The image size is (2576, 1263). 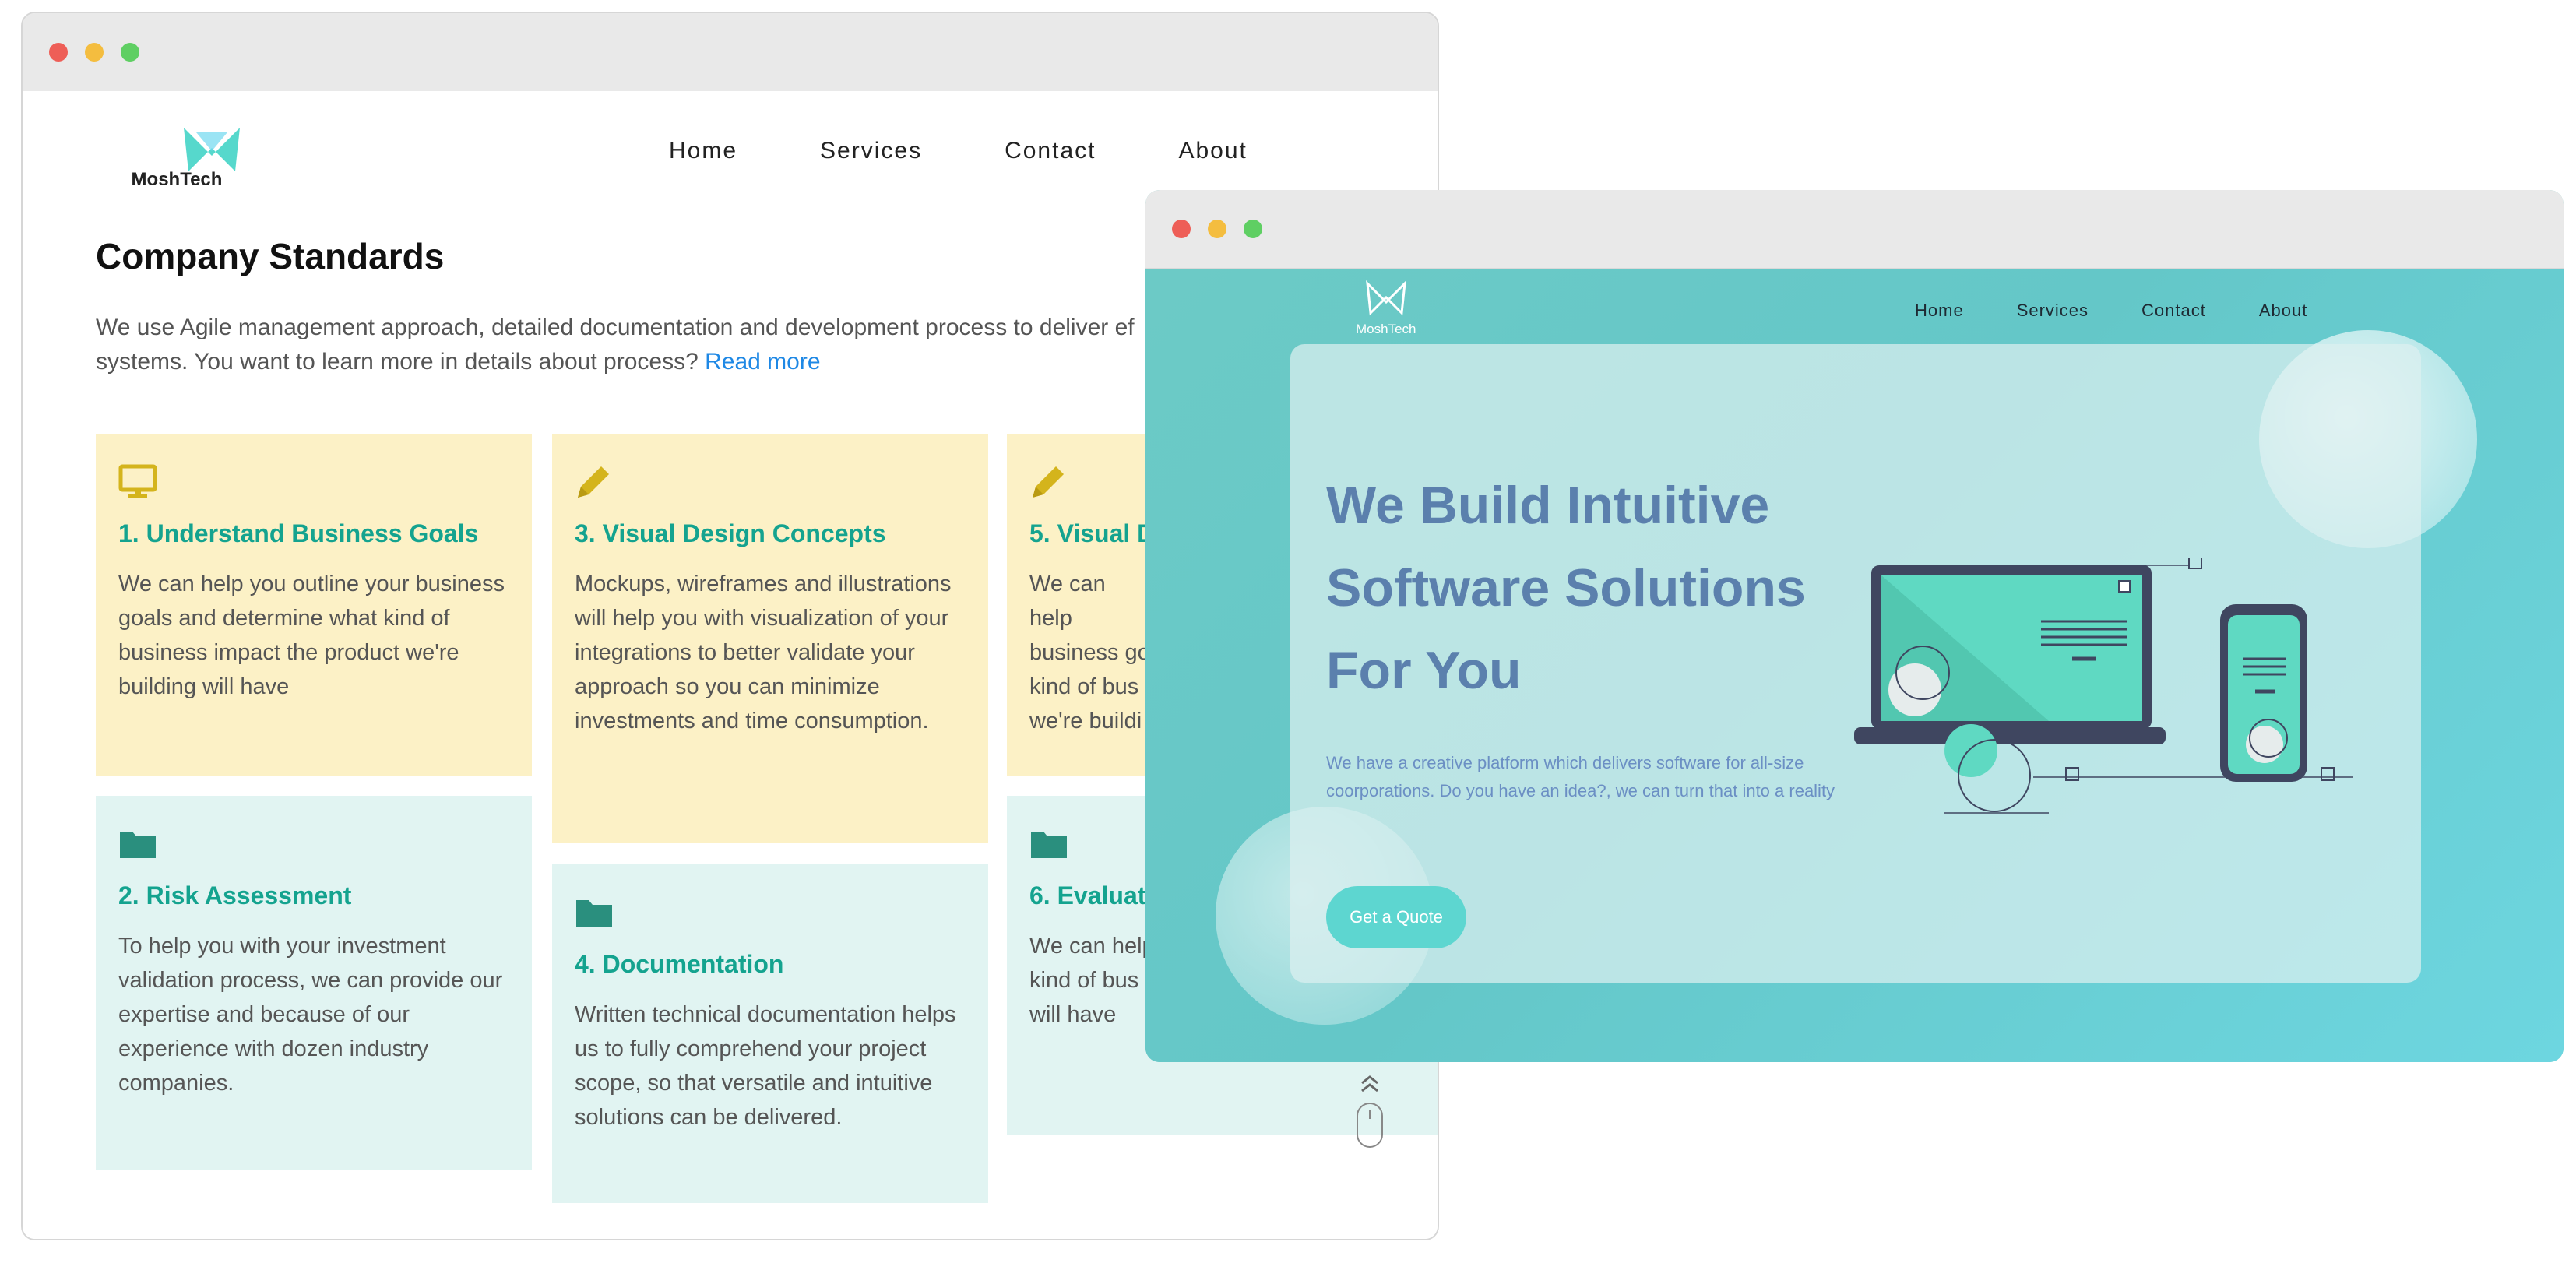 What do you see at coordinates (137, 481) in the screenshot?
I see `monitor-icon` at bounding box center [137, 481].